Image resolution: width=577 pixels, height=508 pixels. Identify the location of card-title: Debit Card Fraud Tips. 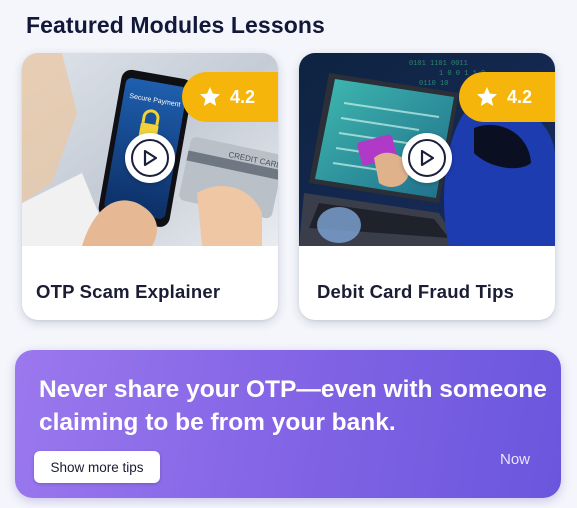
(416, 291).